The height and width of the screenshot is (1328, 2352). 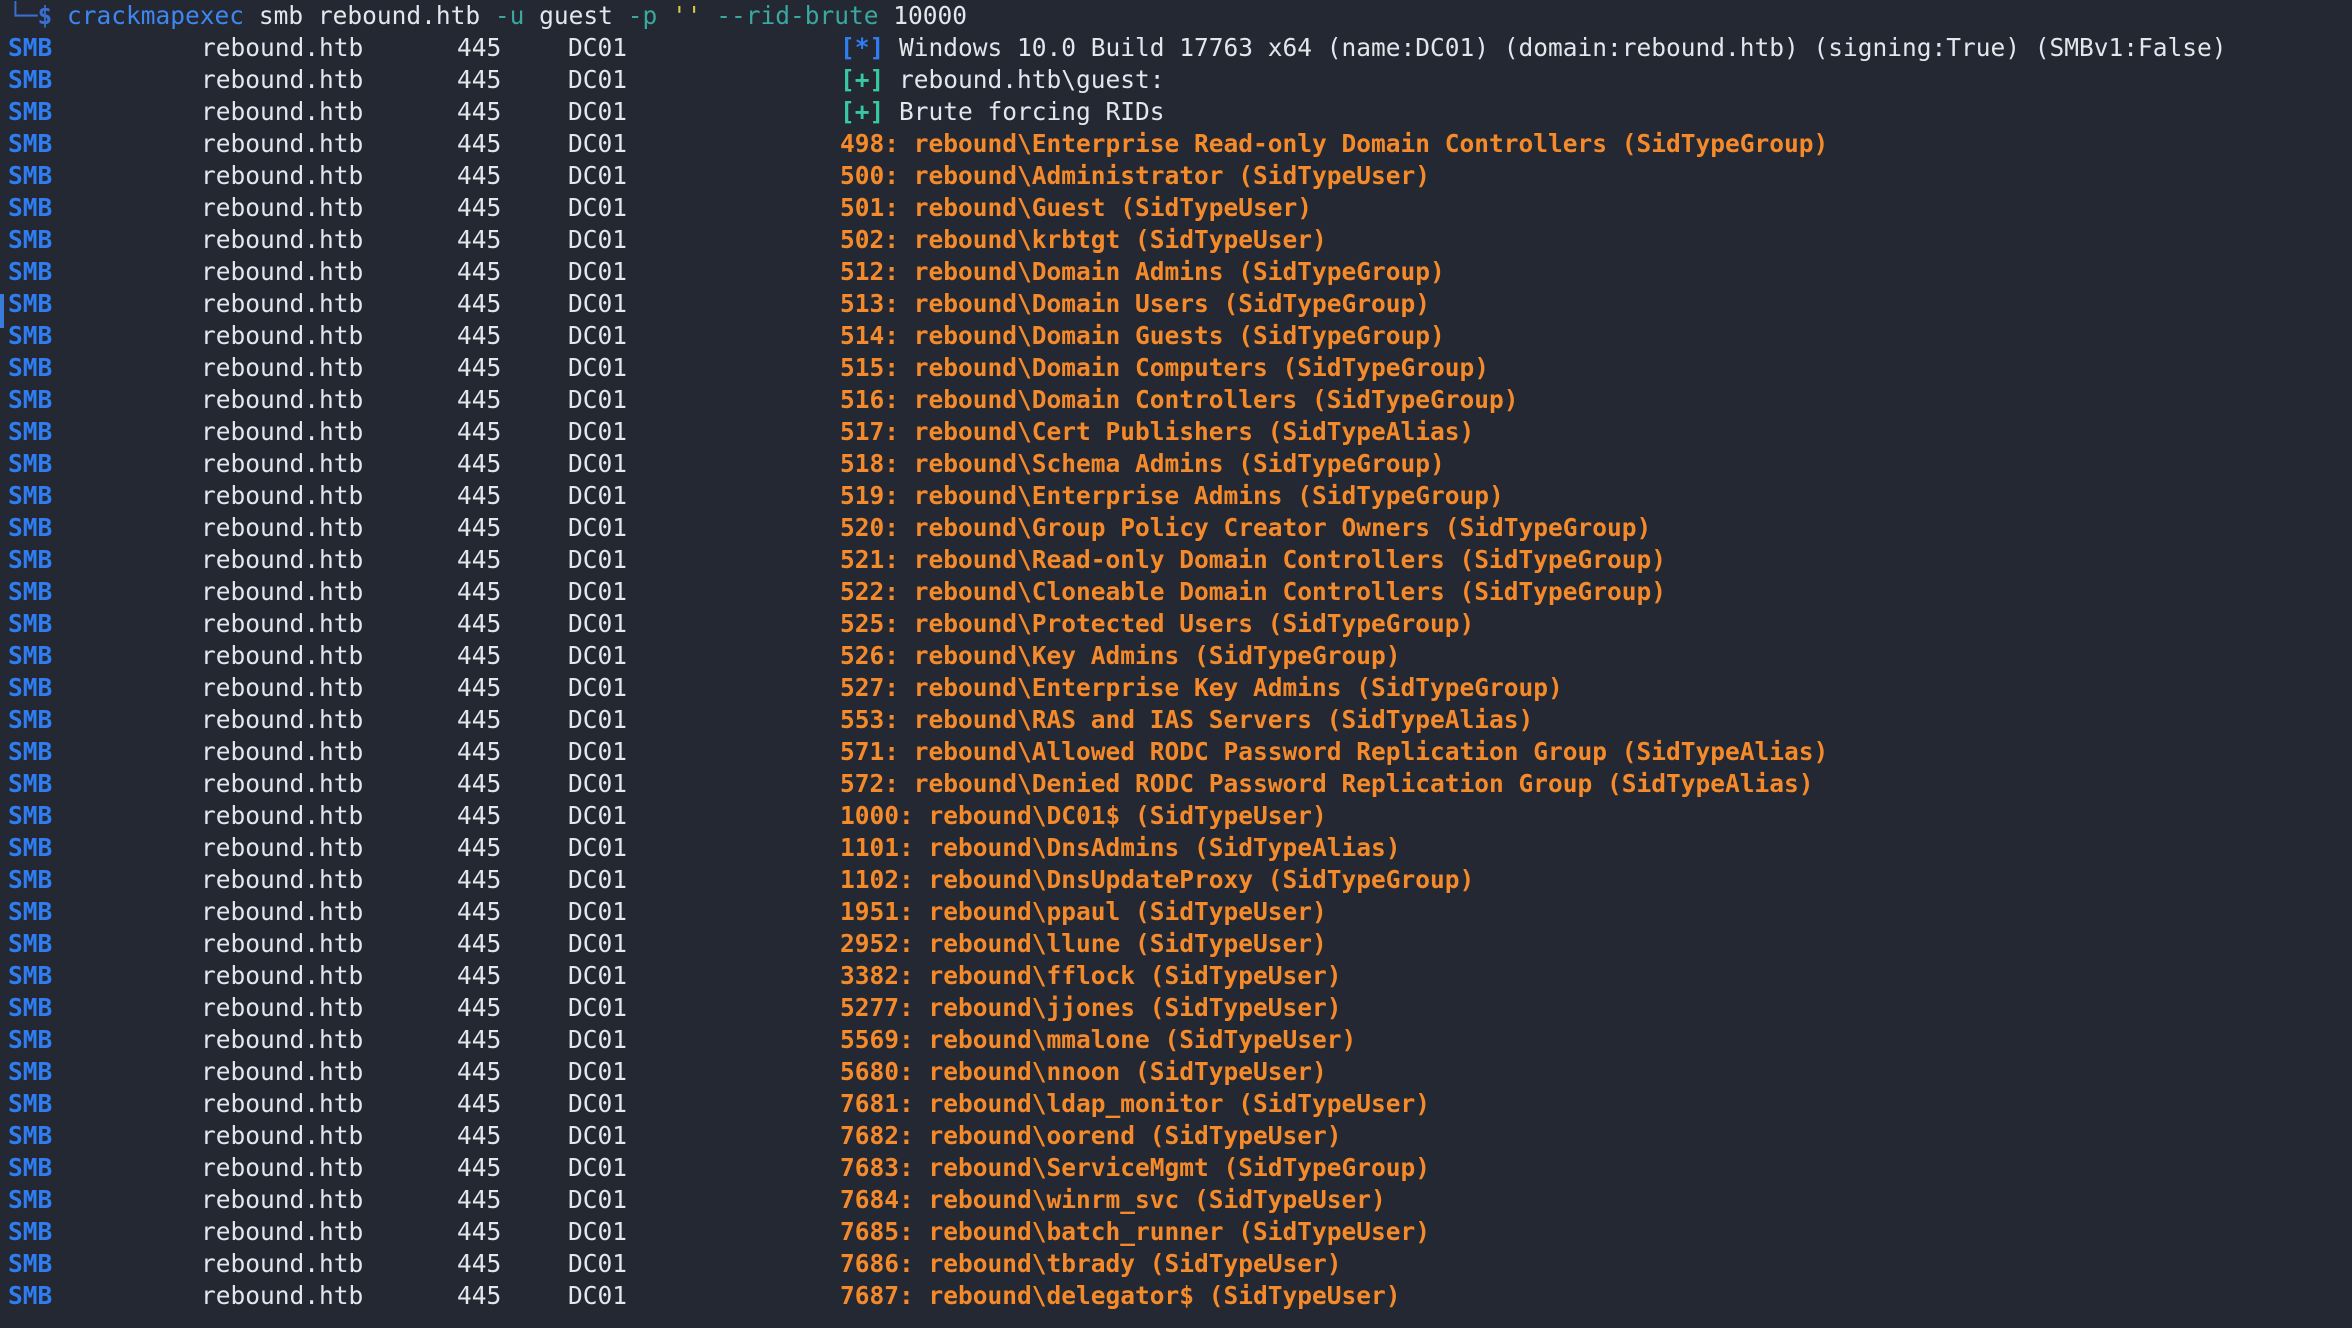 I want to click on rid-account: rebound\ldap_monitor (SidTypeUser), so click(x=1179, y=1103).